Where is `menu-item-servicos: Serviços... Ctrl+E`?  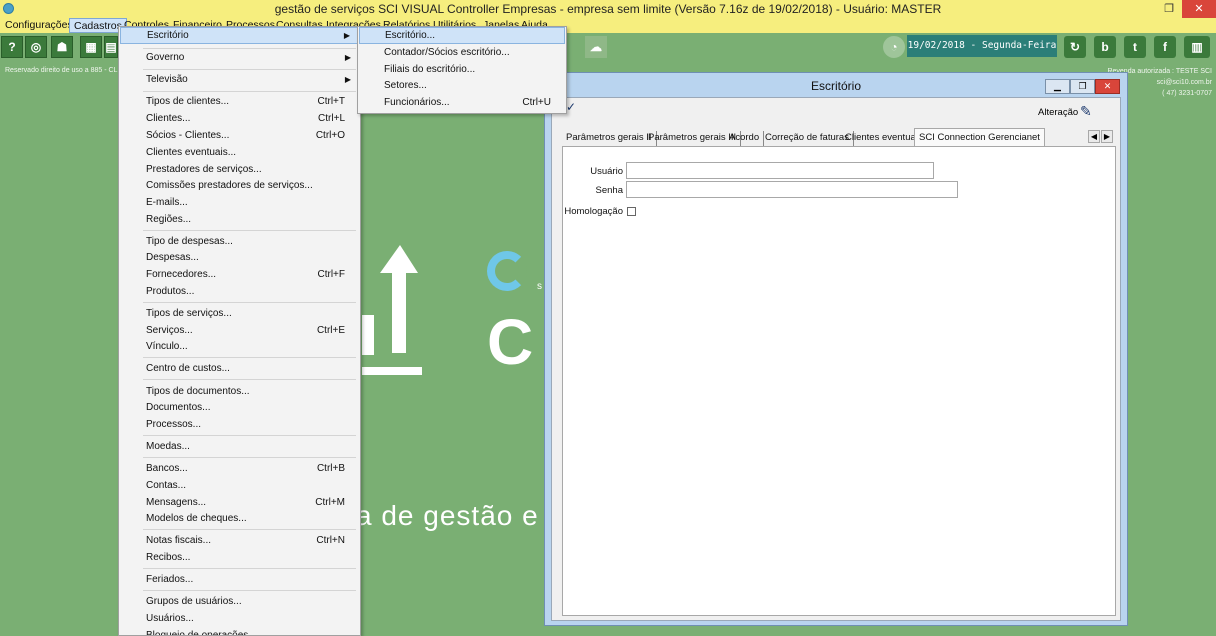 menu-item-servicos: Serviços... Ctrl+E is located at coordinates (239, 330).